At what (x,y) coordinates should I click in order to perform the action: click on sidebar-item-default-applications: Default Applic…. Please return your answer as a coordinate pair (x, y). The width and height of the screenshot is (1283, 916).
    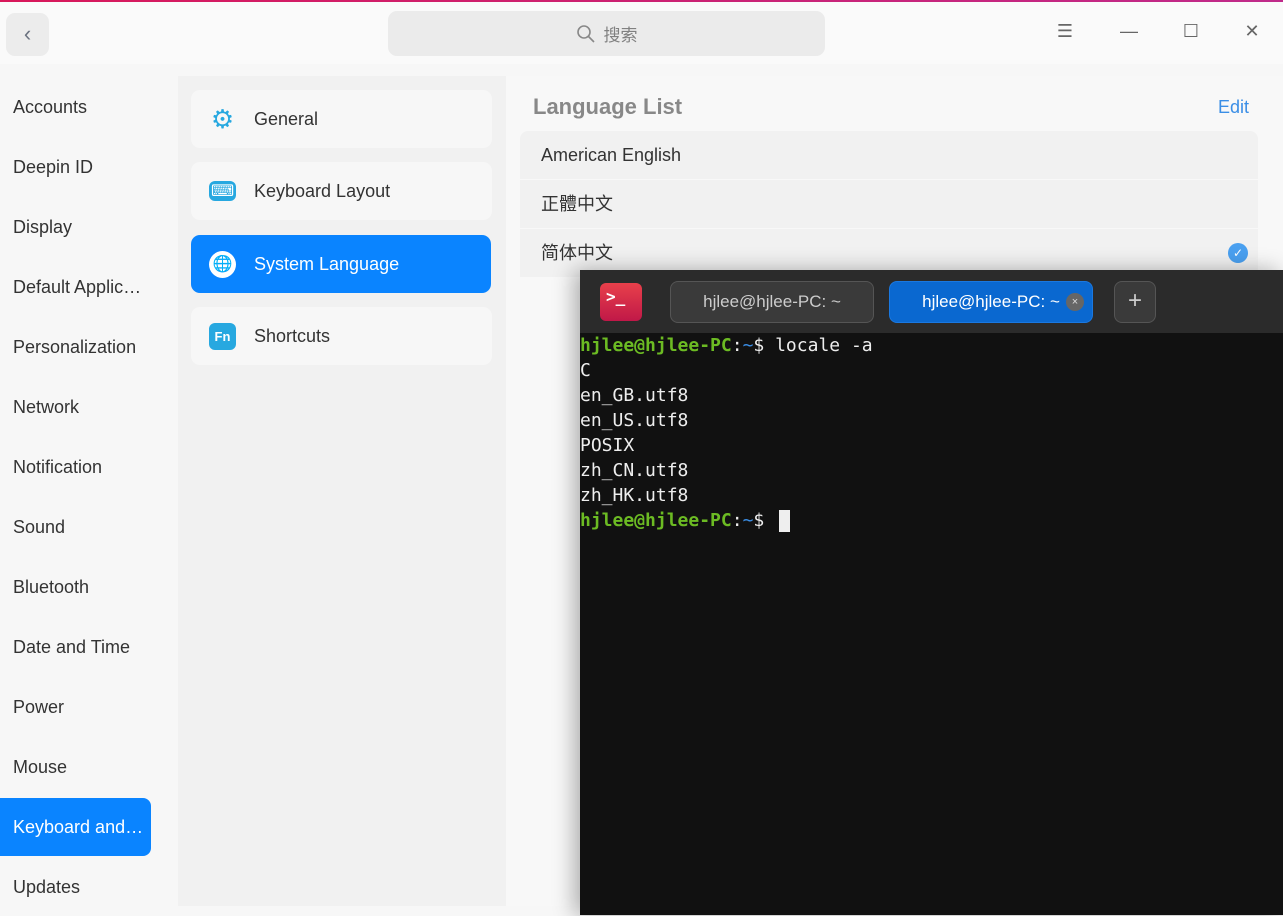
    Looking at the image, I should click on (75, 287).